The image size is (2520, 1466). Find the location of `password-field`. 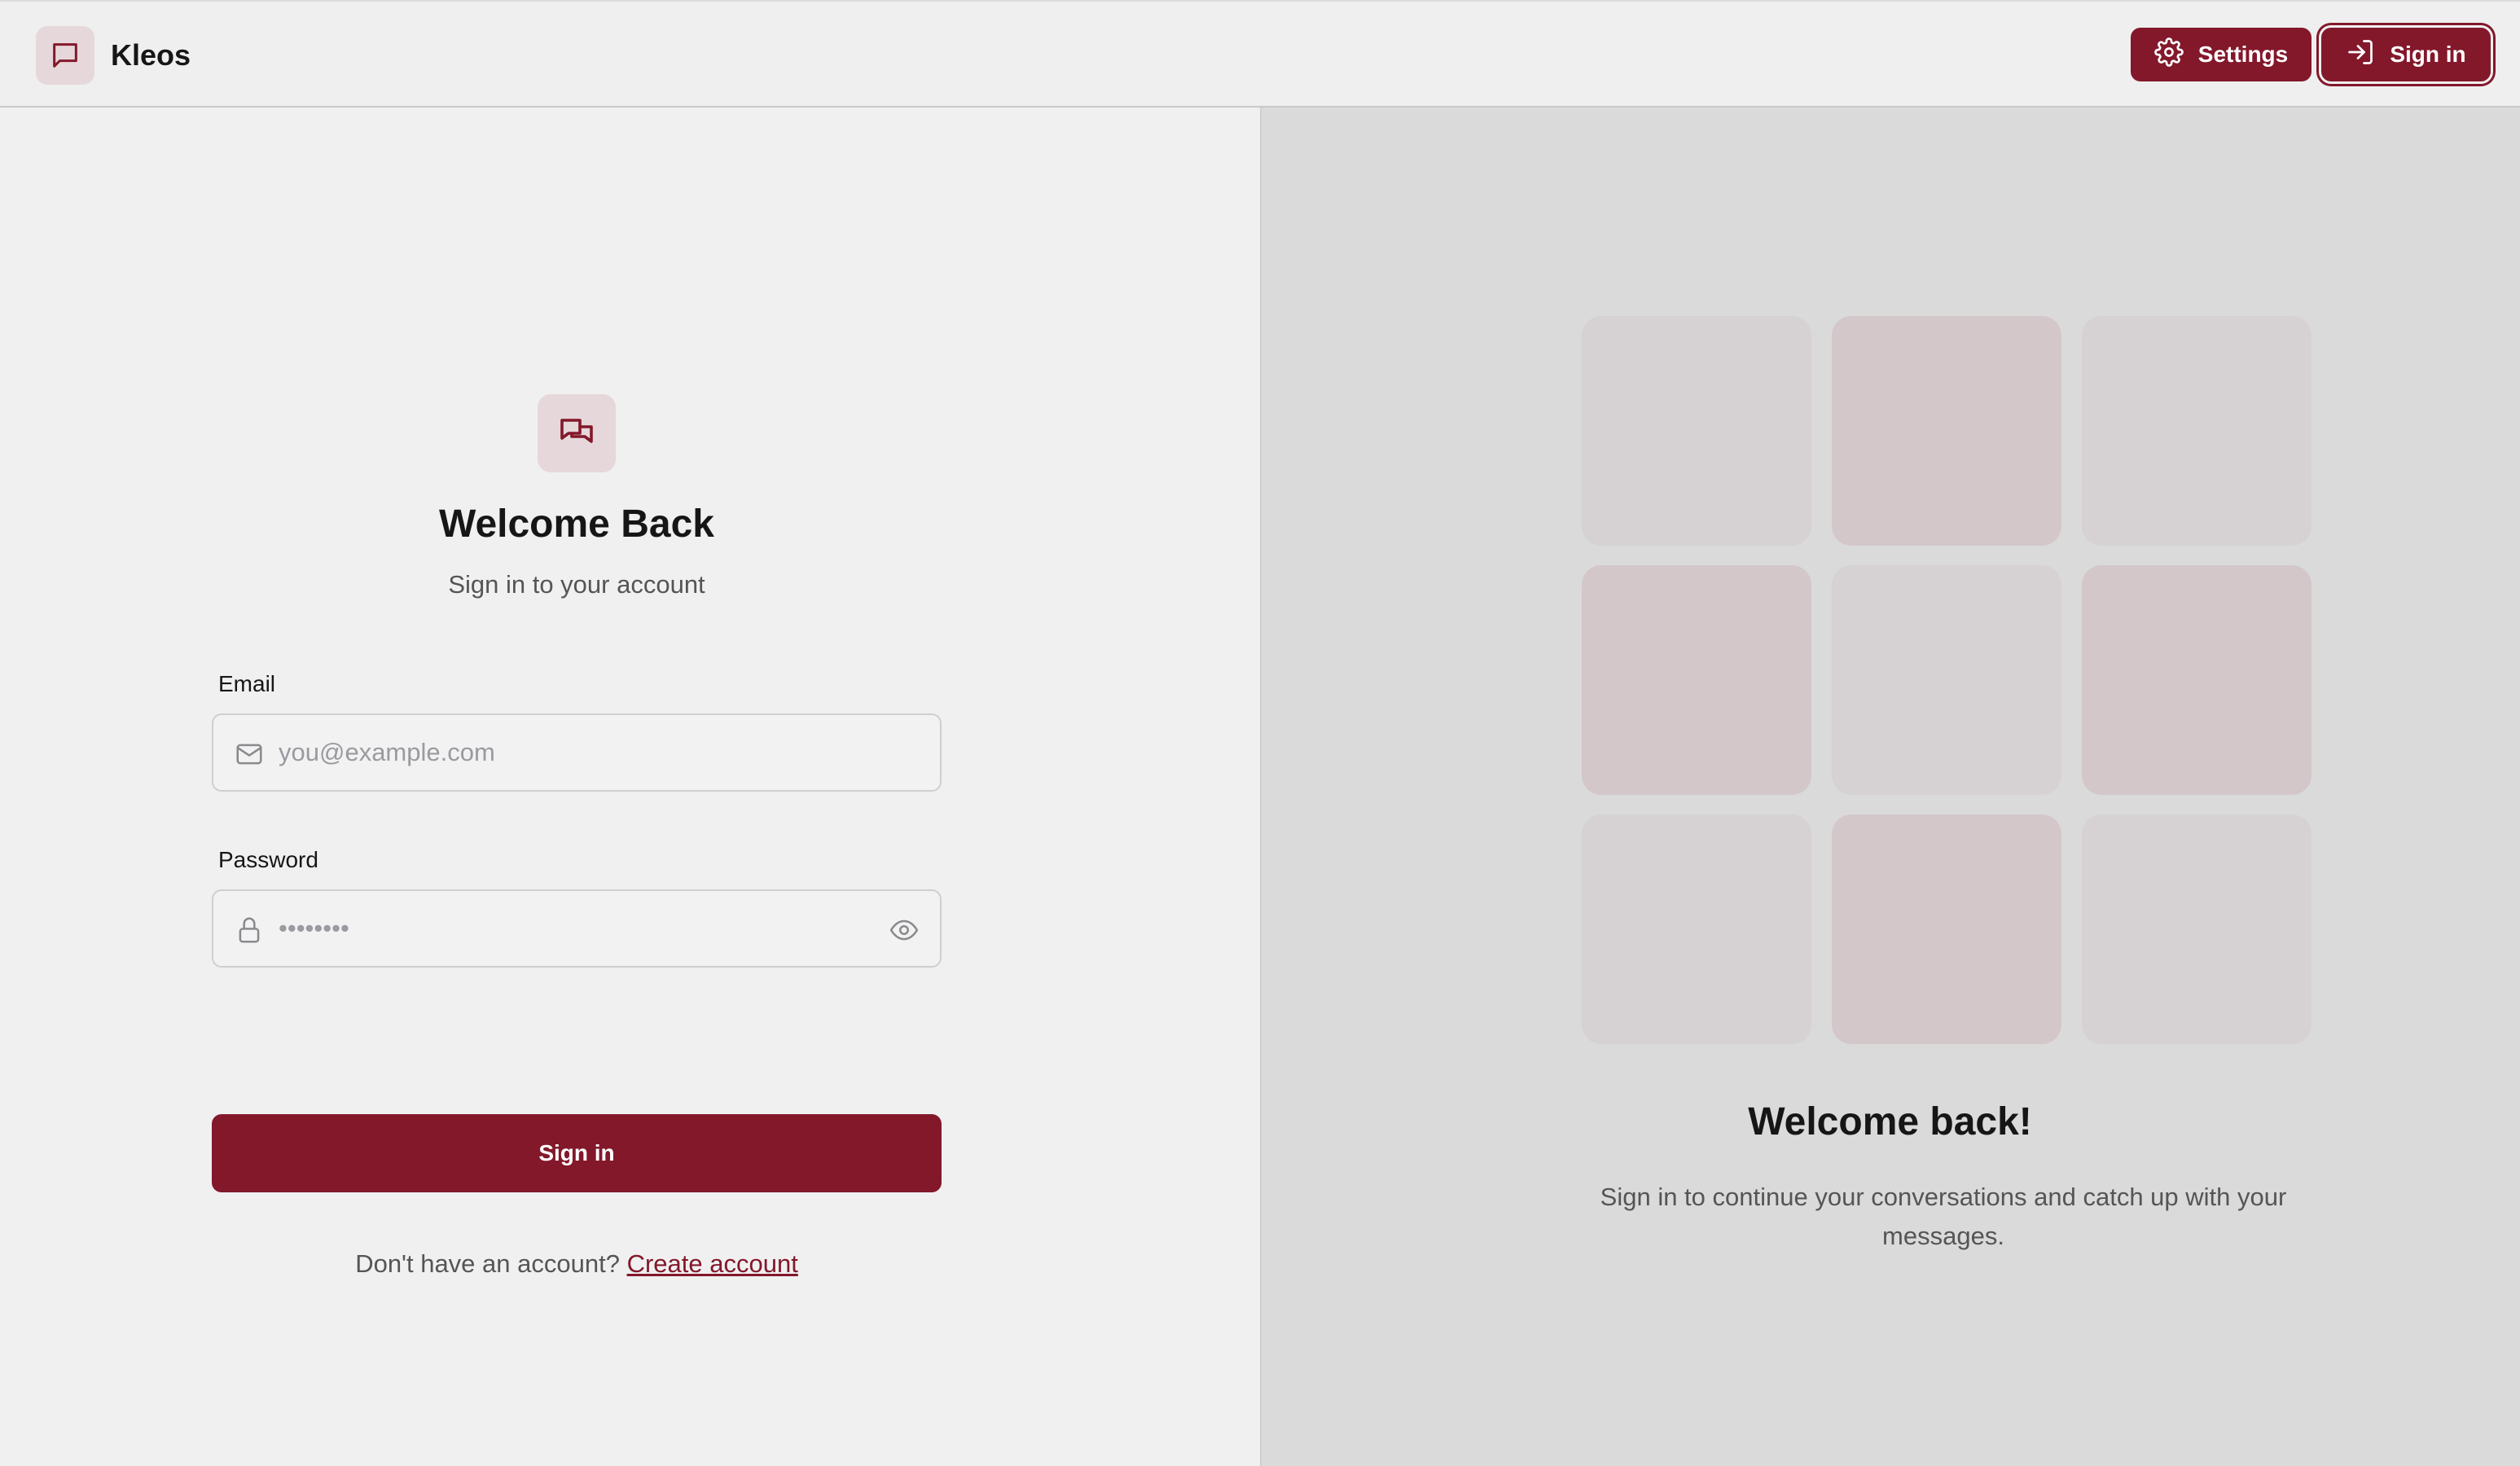

password-field is located at coordinates (572, 928).